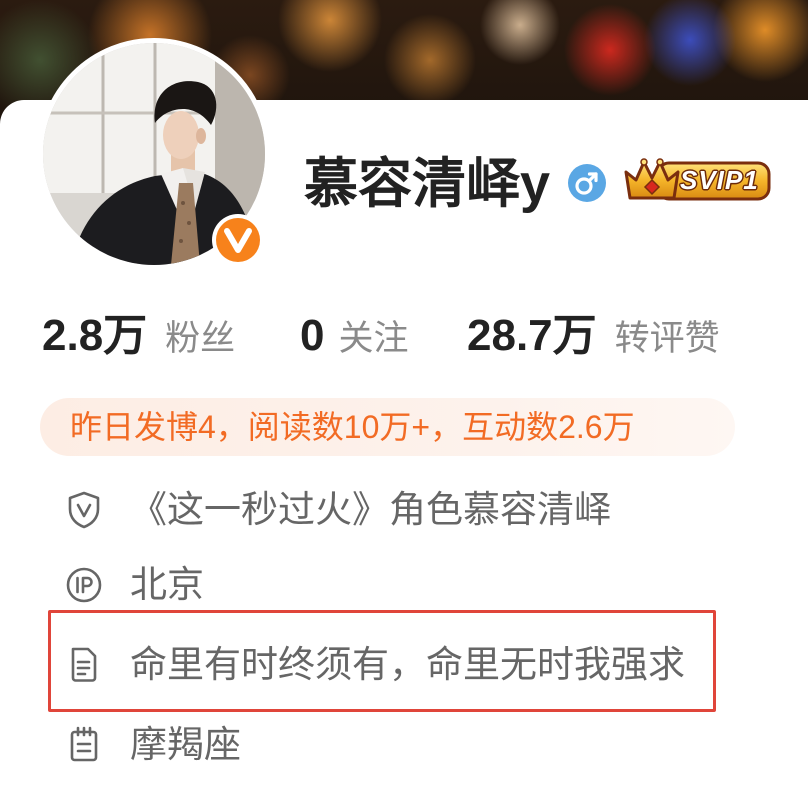  I want to click on male-icon, so click(587, 183).